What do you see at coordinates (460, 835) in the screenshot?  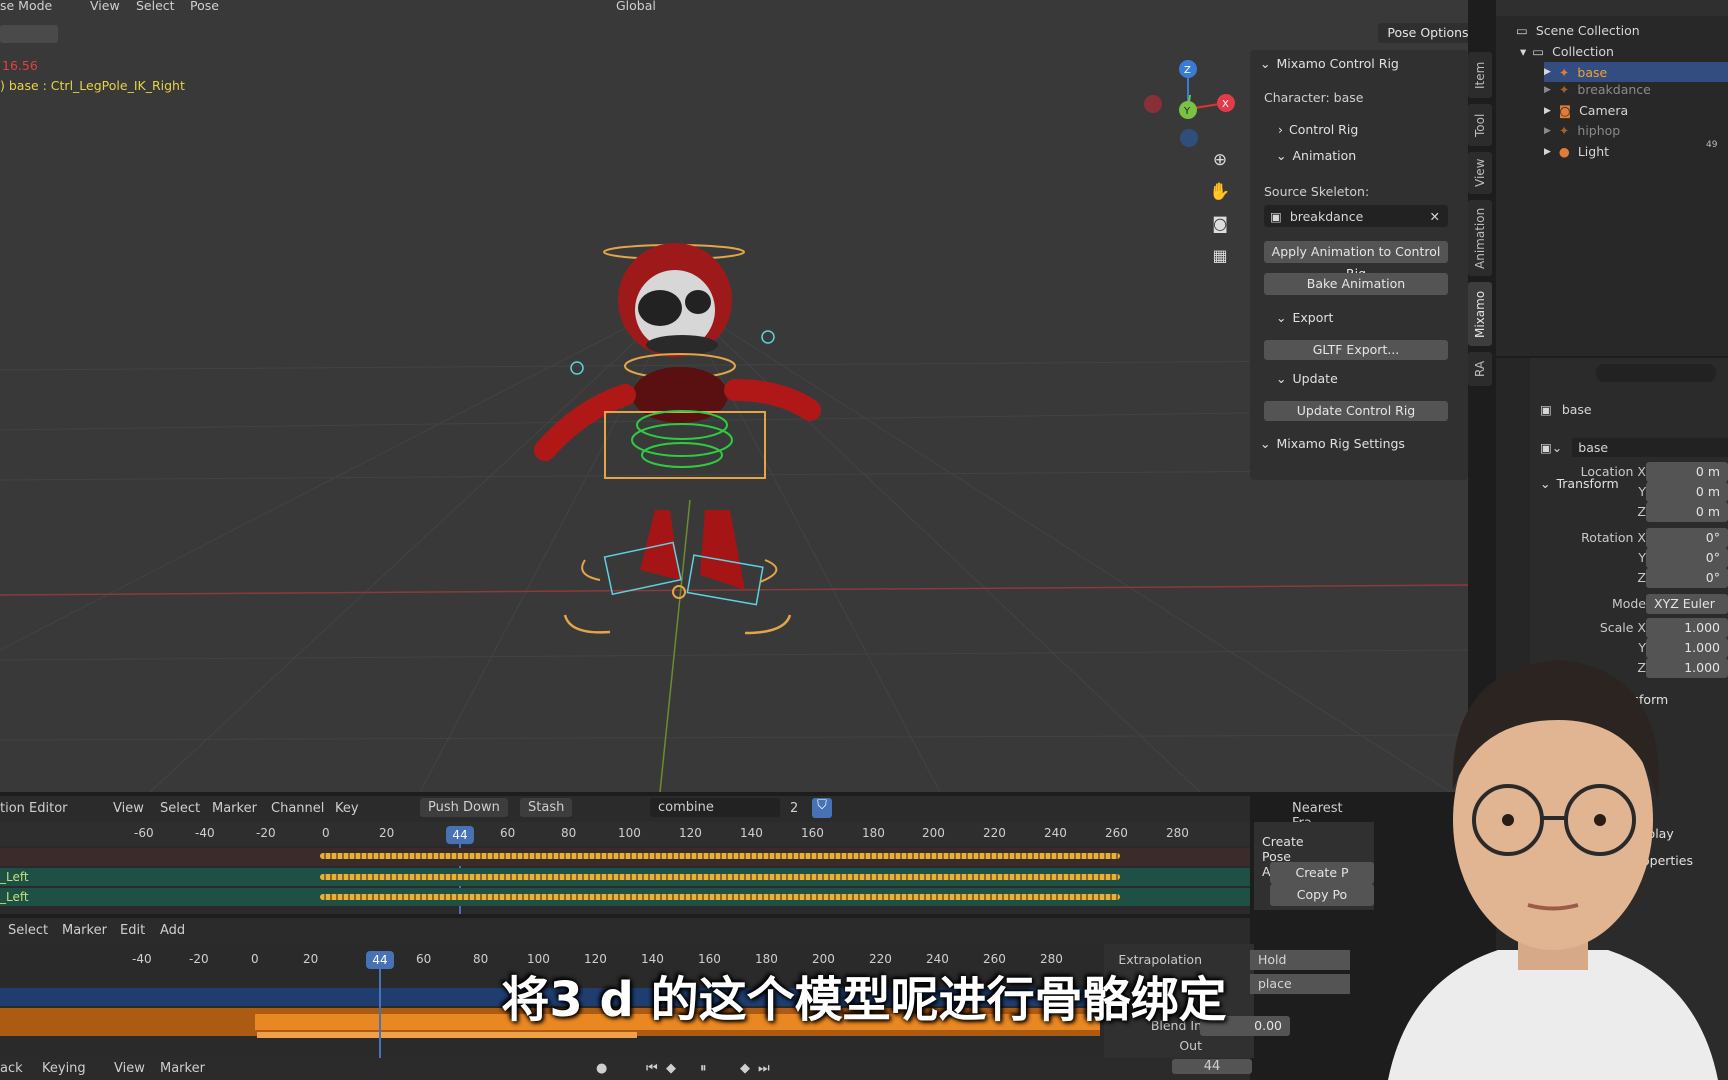 I see `current-frame-indicator: 44` at bounding box center [460, 835].